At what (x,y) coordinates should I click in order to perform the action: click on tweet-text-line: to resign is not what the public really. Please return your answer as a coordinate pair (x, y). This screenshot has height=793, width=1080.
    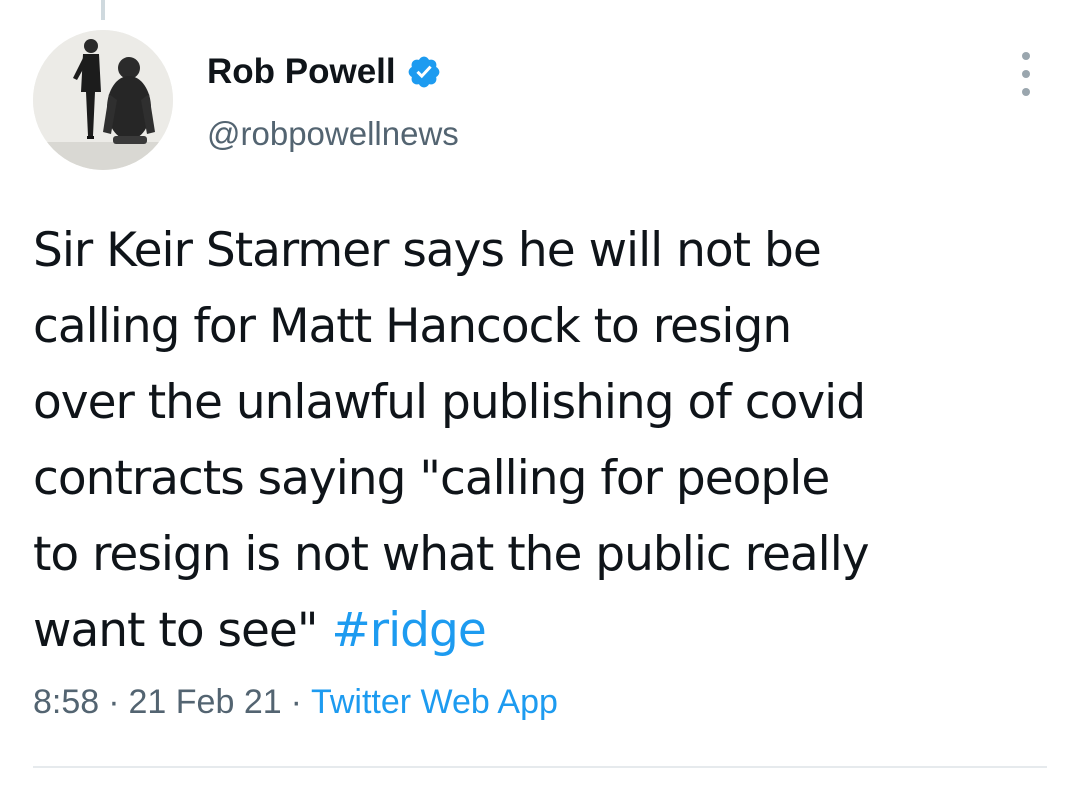
    Looking at the image, I should click on (451, 554).